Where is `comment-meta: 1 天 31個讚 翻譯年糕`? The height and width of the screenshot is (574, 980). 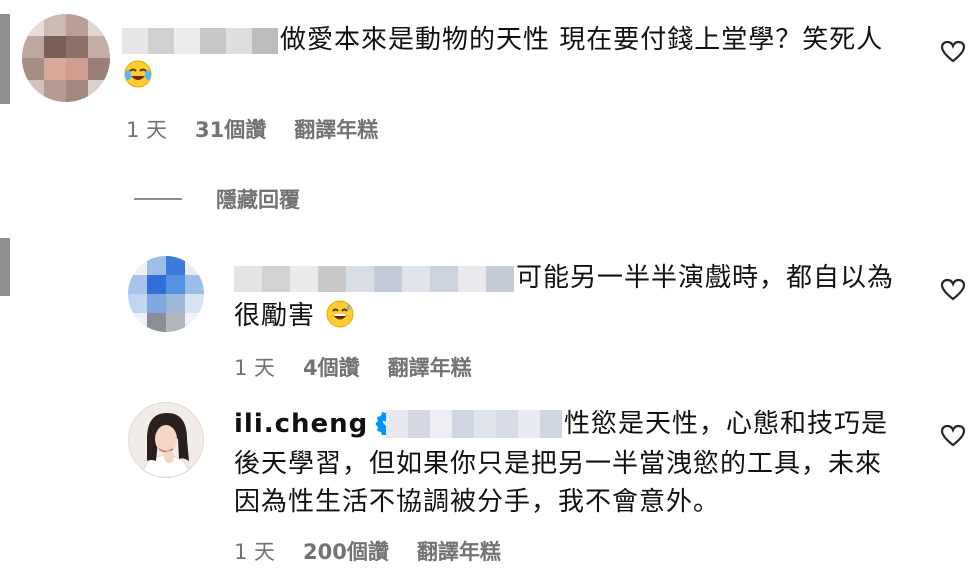 comment-meta: 1 天 31個讚 翻譯年糕 is located at coordinates (252, 129).